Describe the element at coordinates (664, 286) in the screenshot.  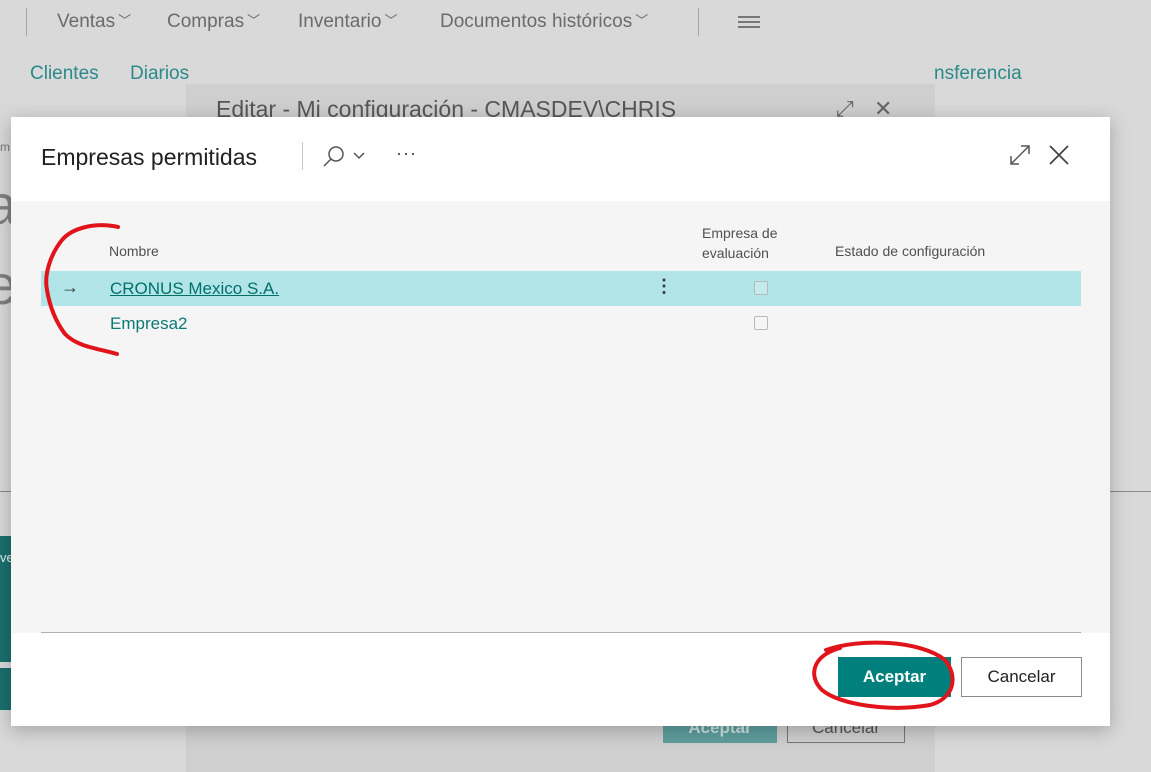
I see `kebab-icon: ⋮` at that location.